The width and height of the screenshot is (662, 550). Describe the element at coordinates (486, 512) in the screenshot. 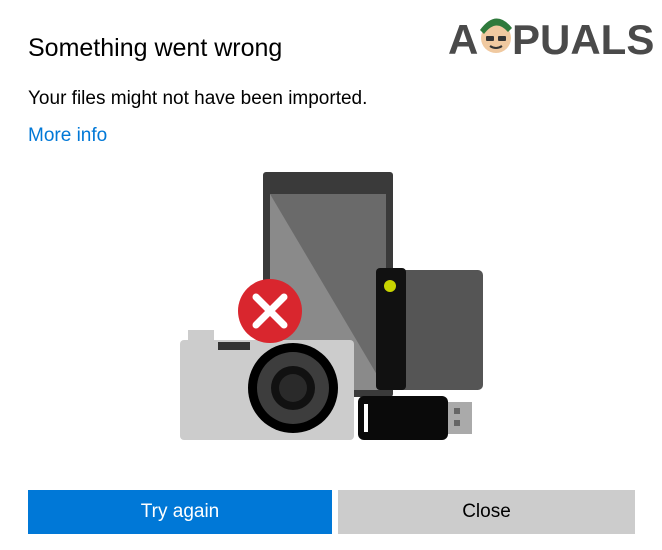

I see `close-button: Close` at that location.